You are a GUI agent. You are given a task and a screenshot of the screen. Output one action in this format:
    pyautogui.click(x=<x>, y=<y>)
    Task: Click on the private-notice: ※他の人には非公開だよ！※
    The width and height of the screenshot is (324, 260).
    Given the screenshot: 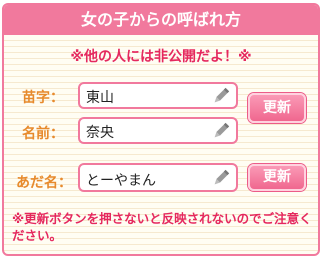 What is the action you would take?
    pyautogui.click(x=161, y=57)
    